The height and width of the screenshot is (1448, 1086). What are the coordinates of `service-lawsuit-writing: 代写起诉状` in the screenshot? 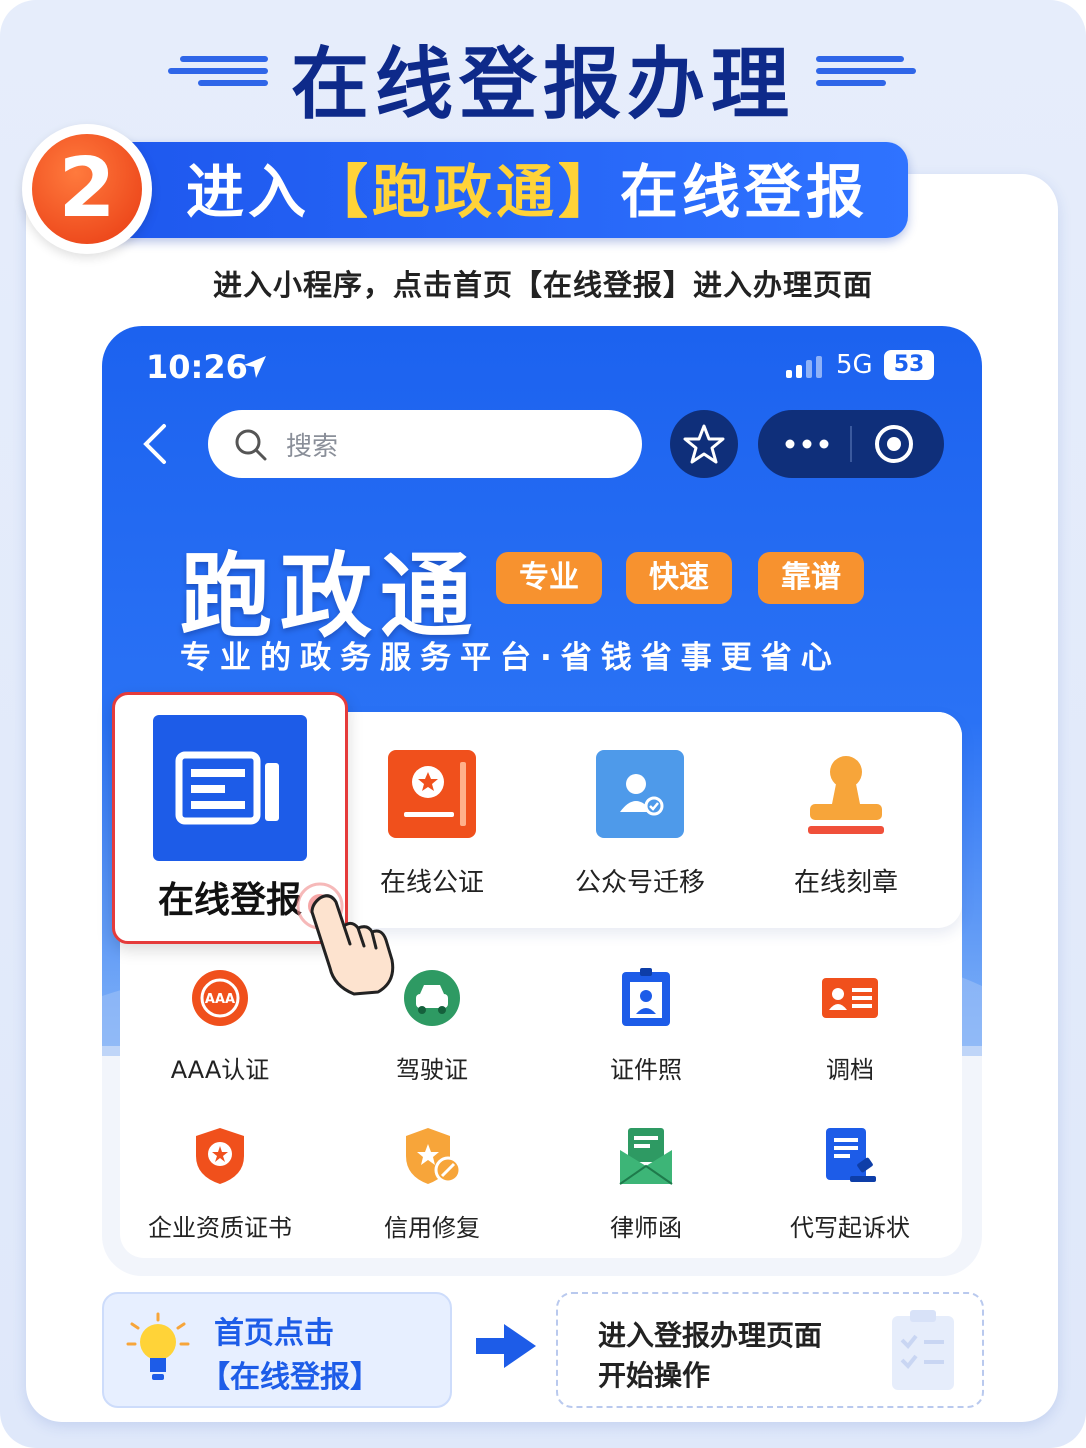 It's located at (850, 1184).